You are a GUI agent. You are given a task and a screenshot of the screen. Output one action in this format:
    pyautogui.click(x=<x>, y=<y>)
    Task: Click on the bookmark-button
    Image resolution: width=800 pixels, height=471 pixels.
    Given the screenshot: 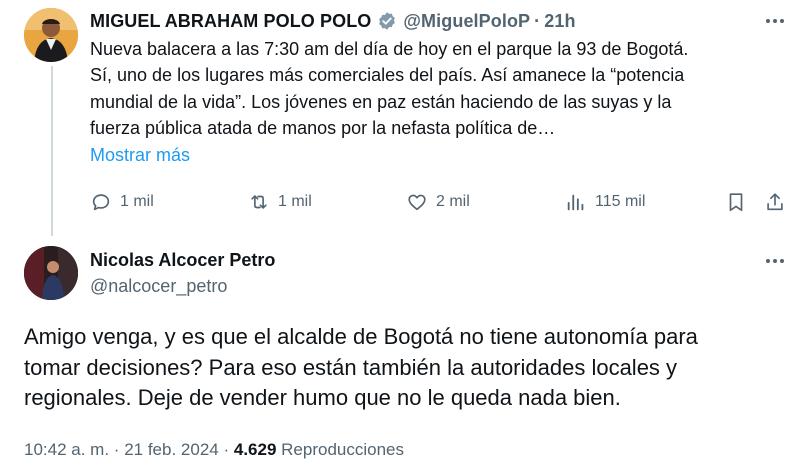 What is the action you would take?
    pyautogui.click(x=740, y=202)
    